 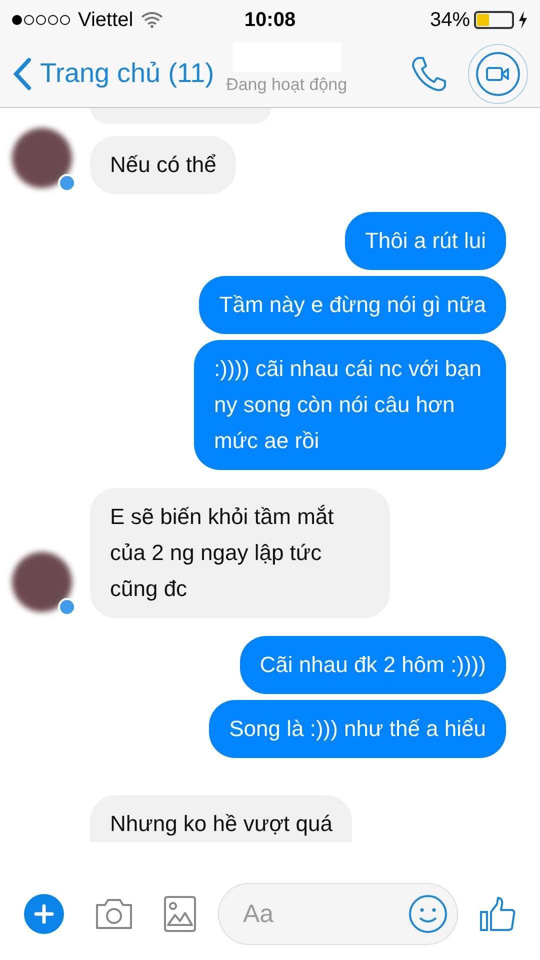 I want to click on charging-icon, so click(x=523, y=20).